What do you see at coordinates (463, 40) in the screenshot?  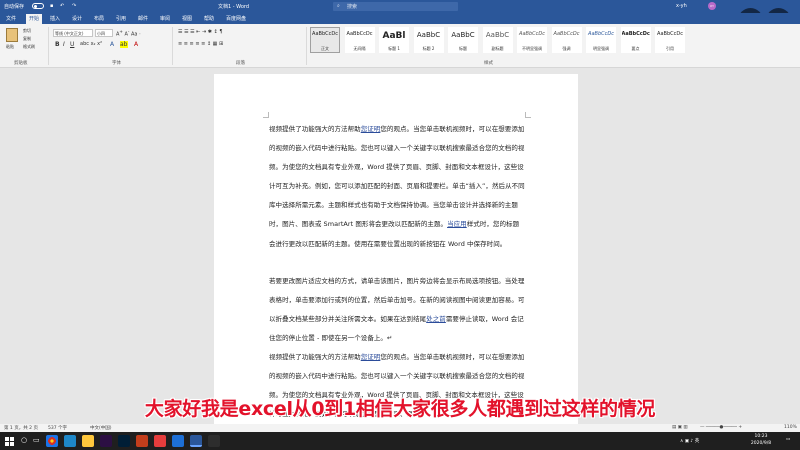 I see `style-item: AaBbC 标题` at bounding box center [463, 40].